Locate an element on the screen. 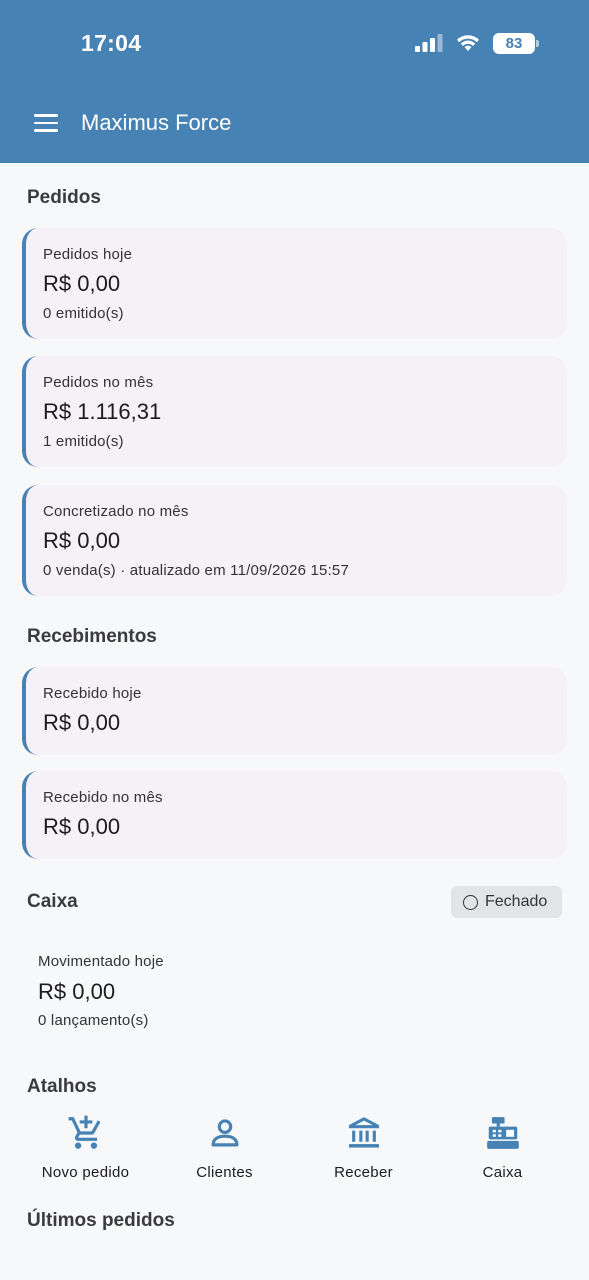 The height and width of the screenshot is (1280, 589). shortcut-receber: Receber is located at coordinates (363, 1150).